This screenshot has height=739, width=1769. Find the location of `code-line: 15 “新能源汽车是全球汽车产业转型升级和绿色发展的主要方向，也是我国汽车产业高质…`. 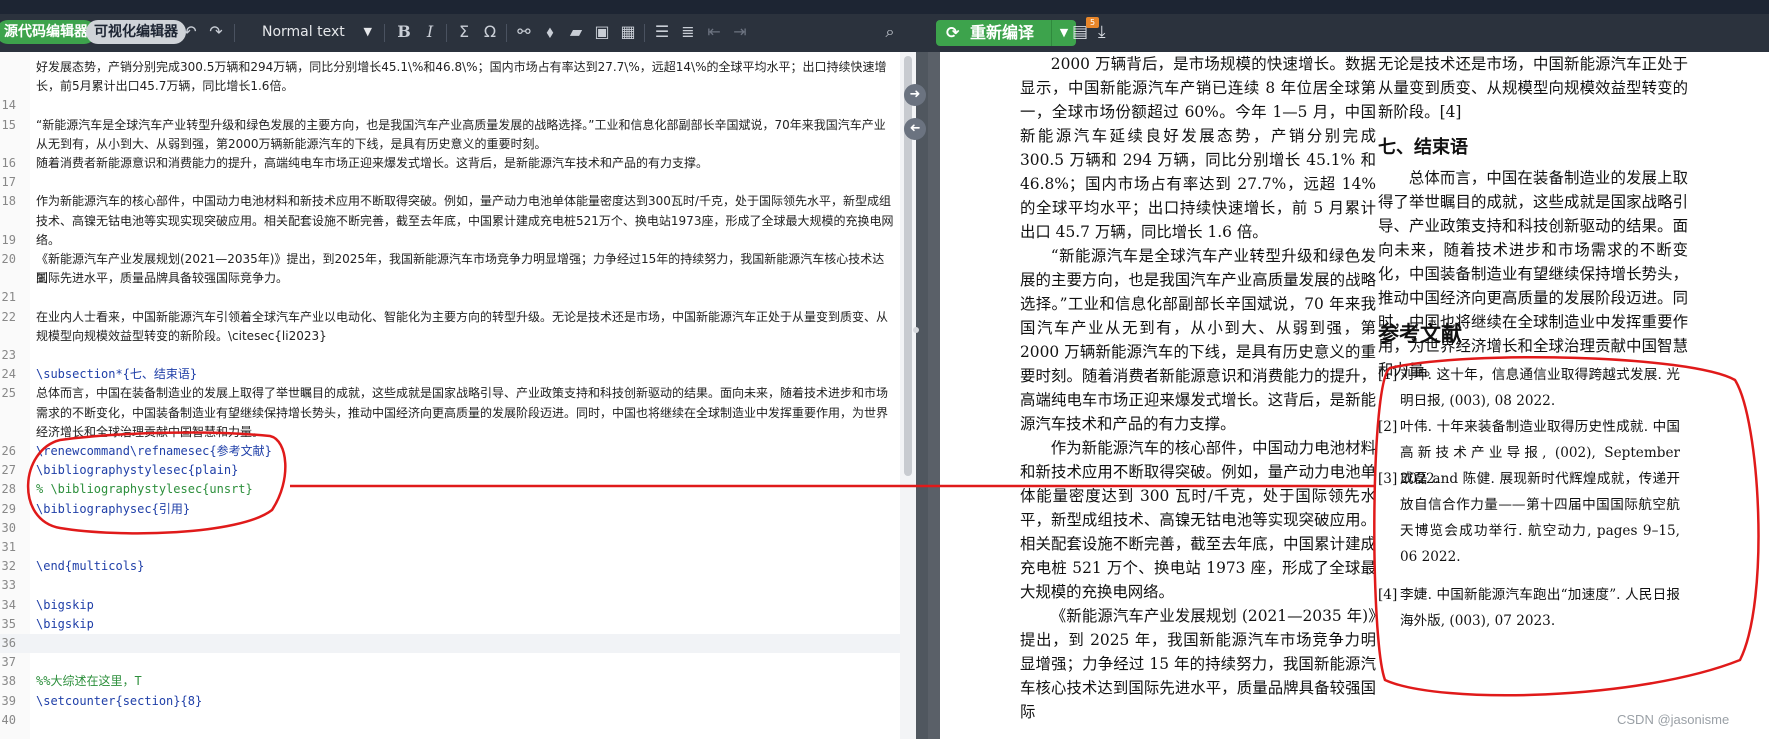

code-line: 15 “新能源汽车是全球汽车产业转型升级和绿色发展的主要方向，也是我国汽车产业高质… is located at coordinates (450, 125).